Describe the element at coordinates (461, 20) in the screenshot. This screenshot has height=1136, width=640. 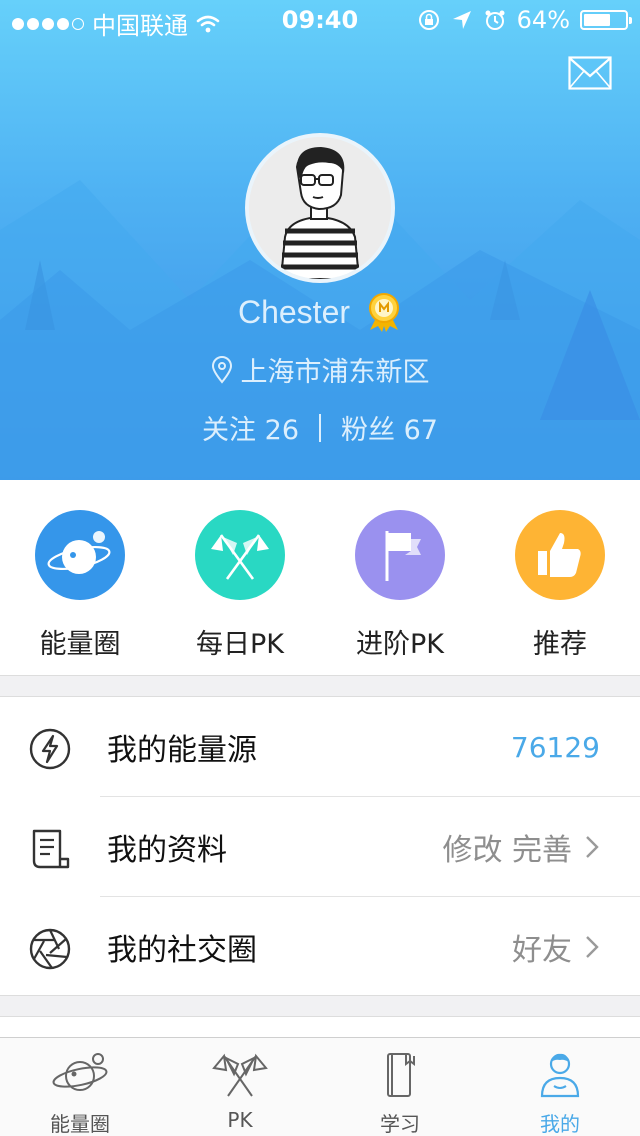
I see `location-arrow-icon` at that location.